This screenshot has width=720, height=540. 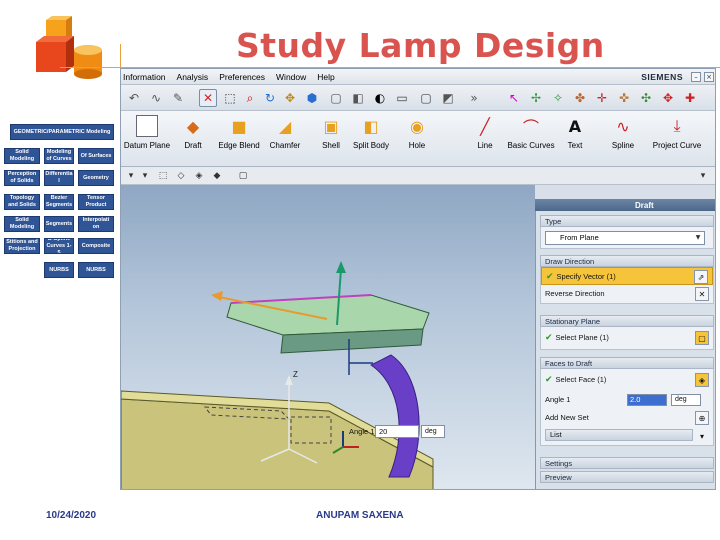 I want to click on snap-end-icon: ✧, so click(x=558, y=98).